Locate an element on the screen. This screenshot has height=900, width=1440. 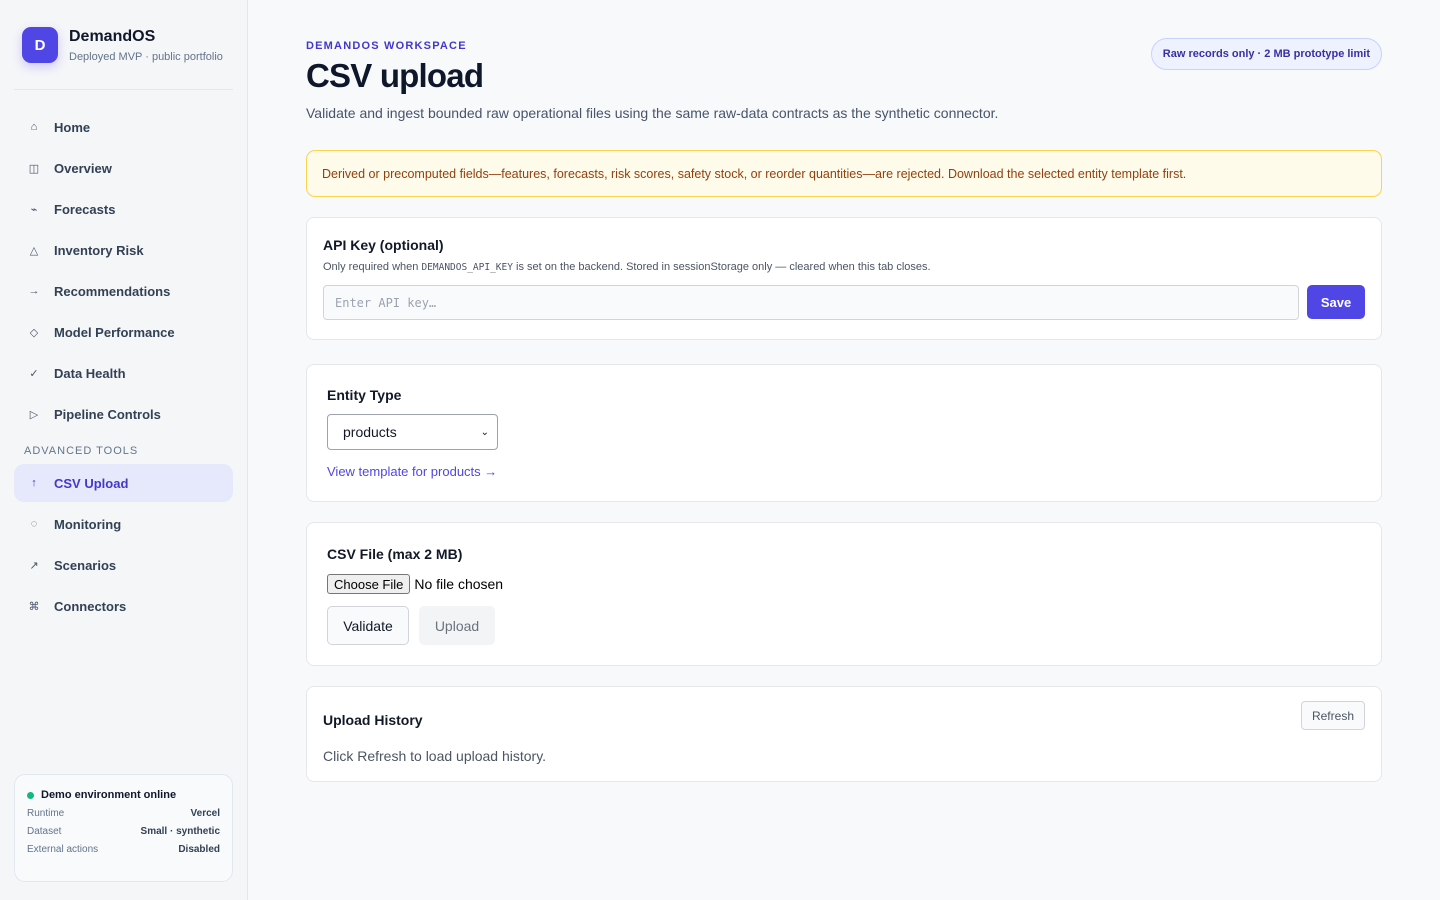
trend-icon: ⌁ is located at coordinates (34, 209).